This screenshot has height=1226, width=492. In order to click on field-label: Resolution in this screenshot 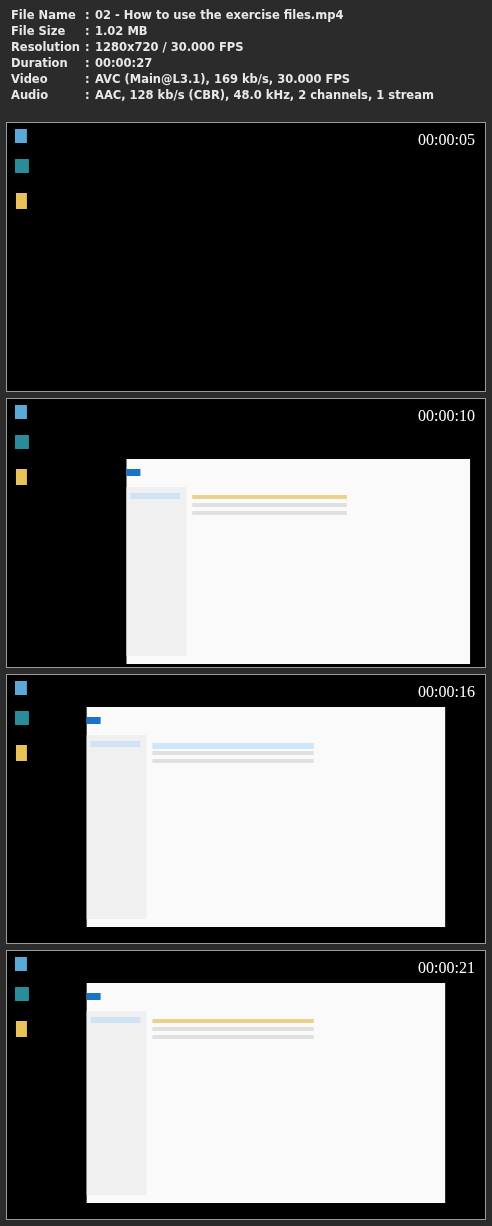, I will do `click(46, 47)`.